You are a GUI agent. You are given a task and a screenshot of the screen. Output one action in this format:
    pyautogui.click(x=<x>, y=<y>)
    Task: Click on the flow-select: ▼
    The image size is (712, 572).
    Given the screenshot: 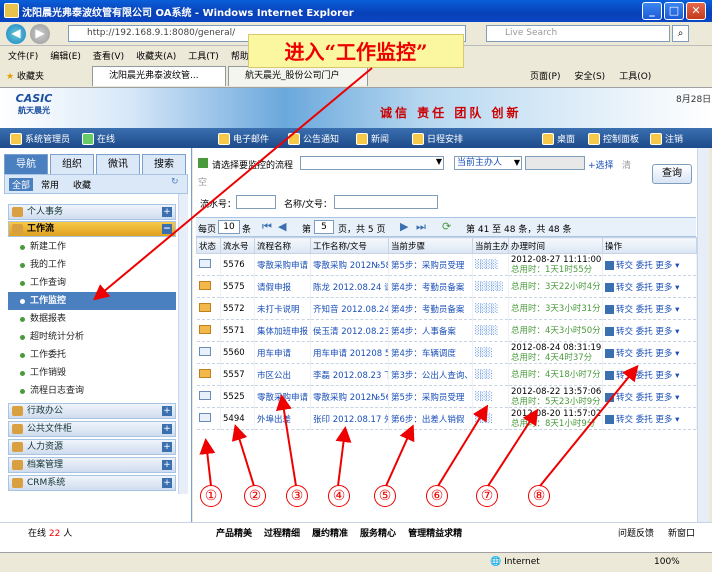 What is the action you would take?
    pyautogui.click(x=372, y=163)
    